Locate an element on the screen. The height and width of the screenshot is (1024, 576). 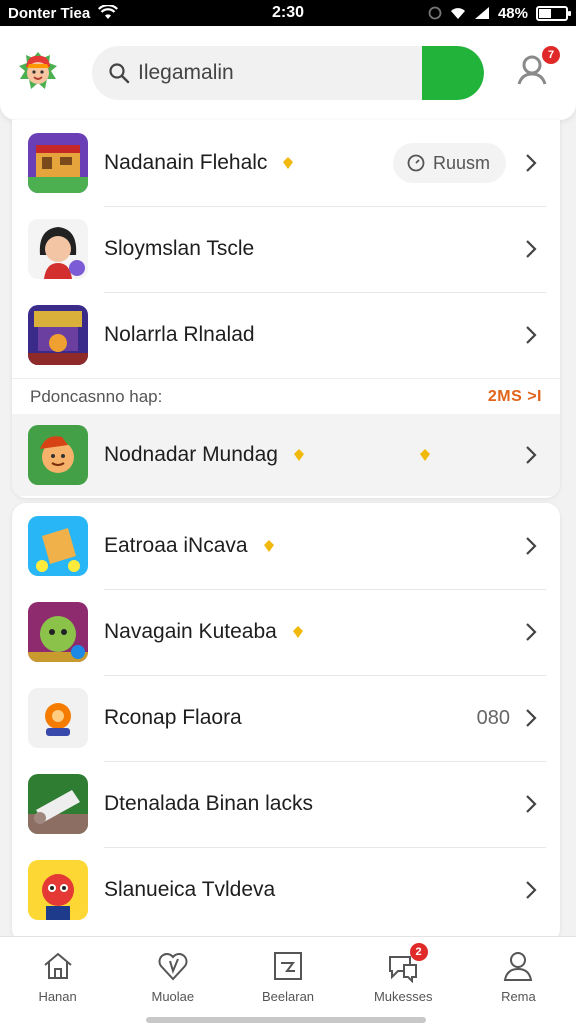
messages-badge: 2 is located at coordinates (418, 952).